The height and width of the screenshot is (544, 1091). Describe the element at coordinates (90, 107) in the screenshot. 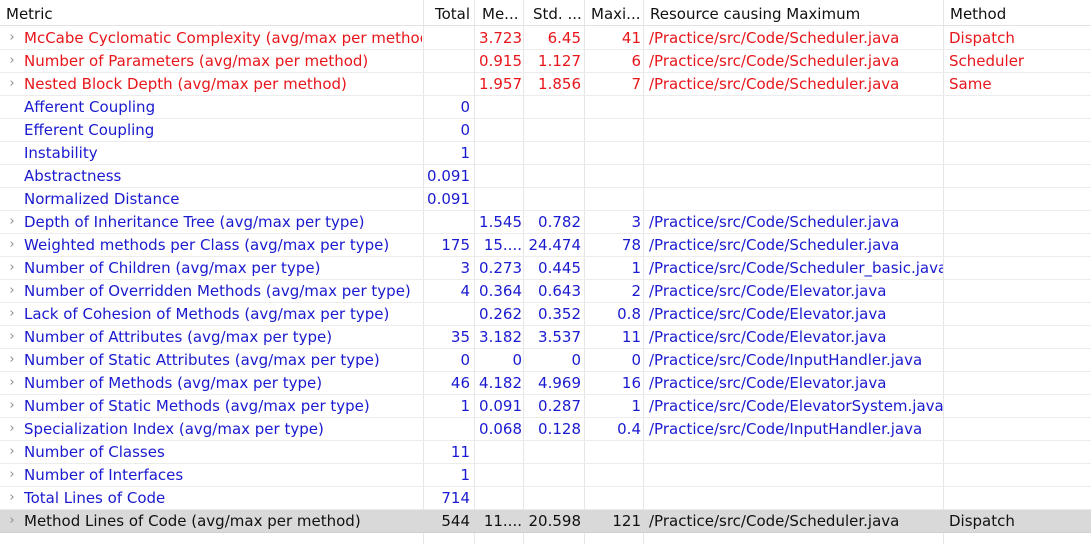

I see `metric-name: Afferent Coupling` at that location.